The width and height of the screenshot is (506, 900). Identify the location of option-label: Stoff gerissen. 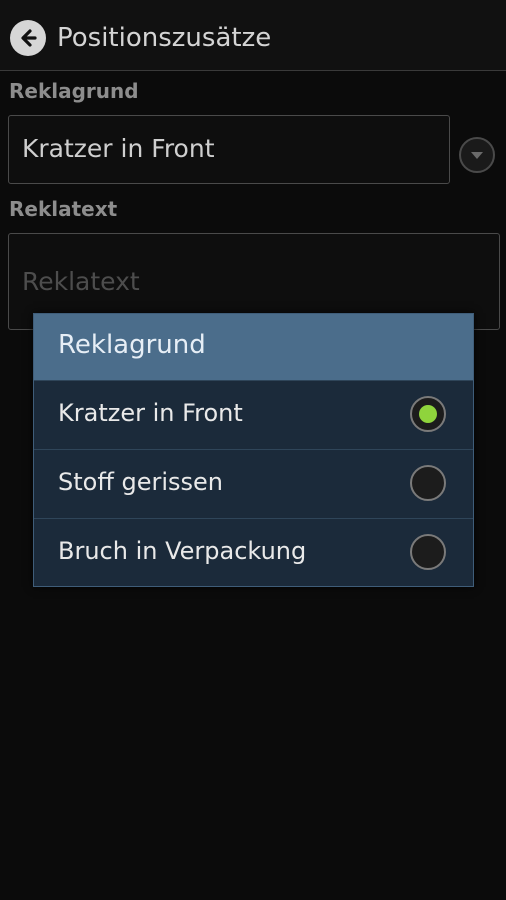
(141, 482).